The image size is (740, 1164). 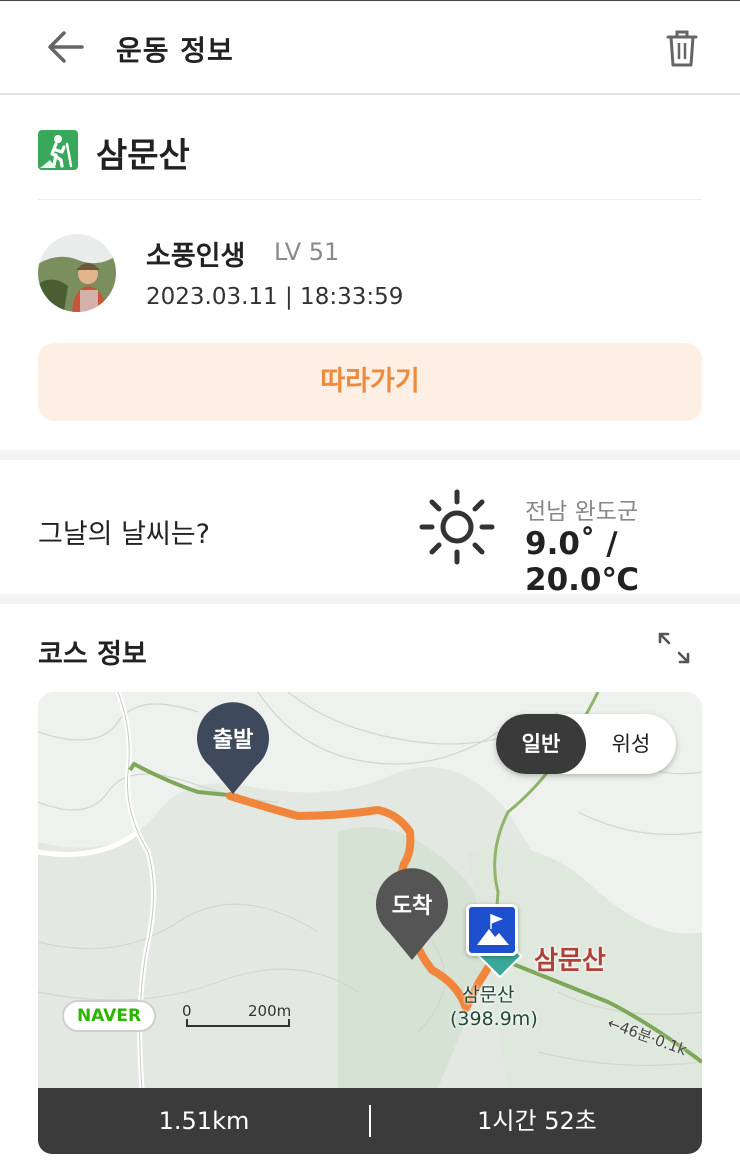 What do you see at coordinates (457, 527) in the screenshot?
I see `sun-icon` at bounding box center [457, 527].